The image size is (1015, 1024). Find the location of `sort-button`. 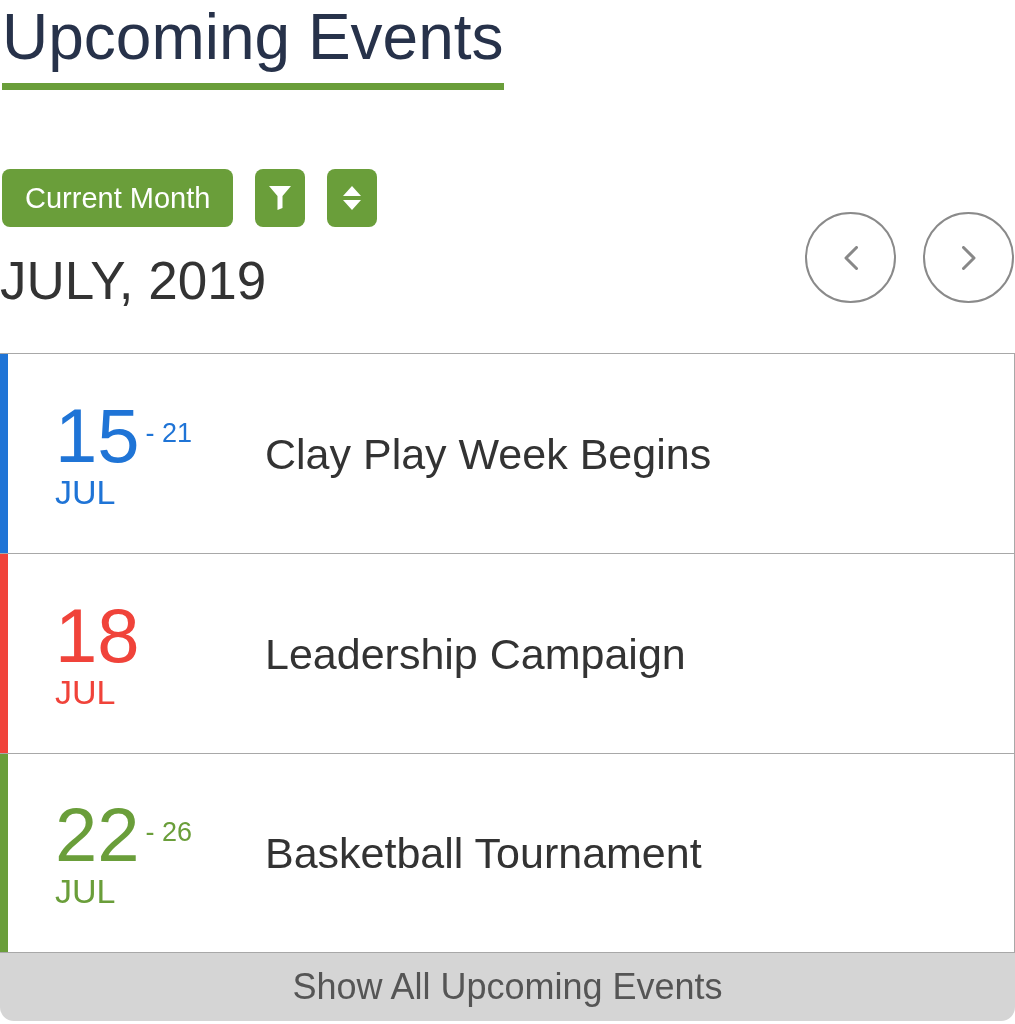

sort-button is located at coordinates (352, 198).